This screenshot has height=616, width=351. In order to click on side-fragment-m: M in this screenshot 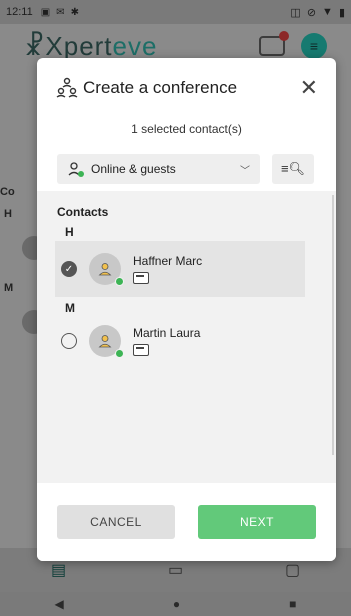, I will do `click(9, 288)`.